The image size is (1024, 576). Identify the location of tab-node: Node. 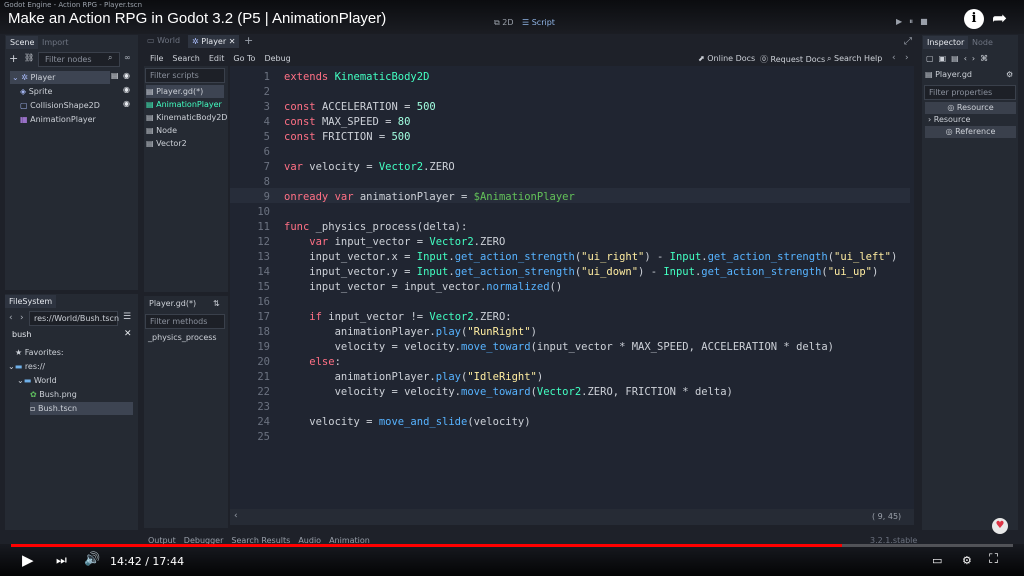
(982, 42).